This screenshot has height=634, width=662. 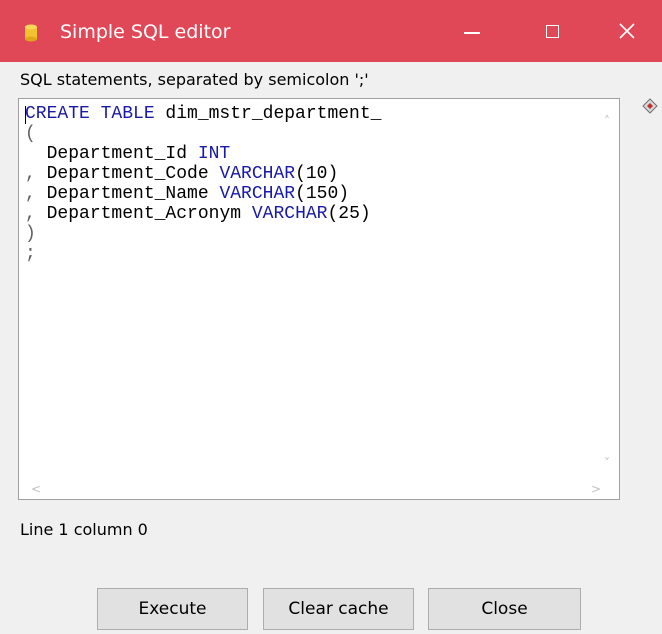 What do you see at coordinates (203, 254) in the screenshot?
I see `code-line: ;` at bounding box center [203, 254].